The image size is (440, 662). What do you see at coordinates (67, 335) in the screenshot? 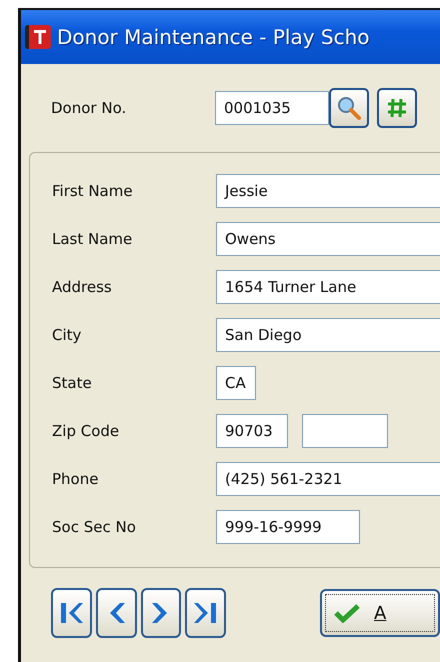
I see `field-label: City` at bounding box center [67, 335].